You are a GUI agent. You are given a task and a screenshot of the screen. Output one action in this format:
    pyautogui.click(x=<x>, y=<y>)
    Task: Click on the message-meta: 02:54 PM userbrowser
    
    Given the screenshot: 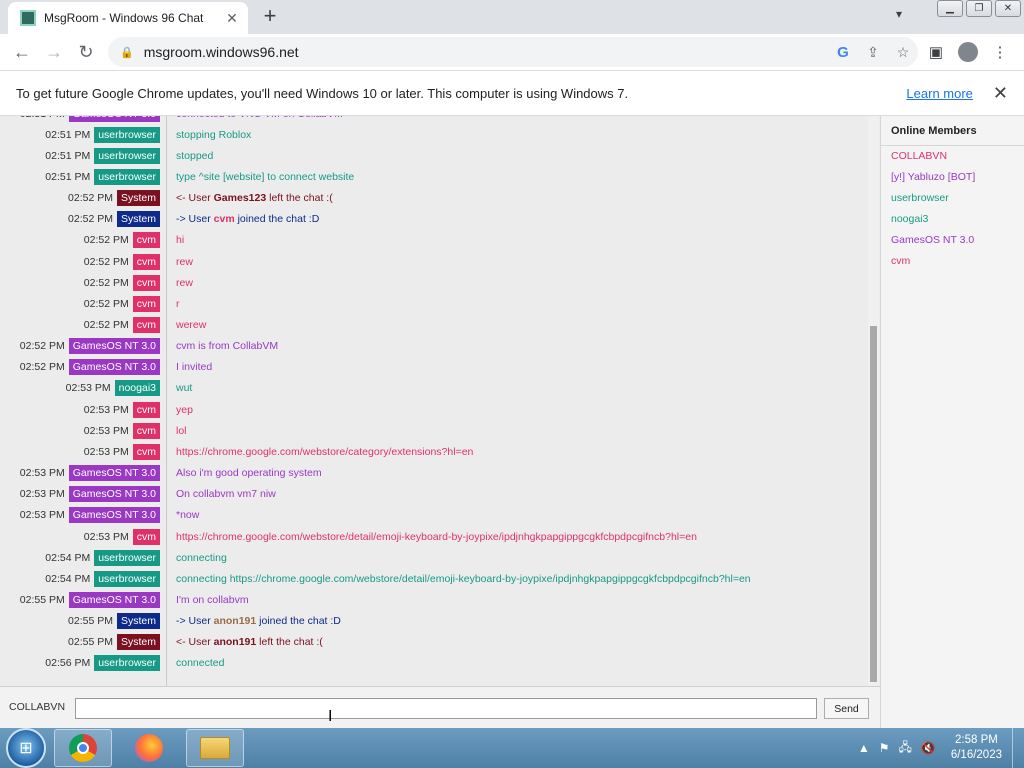 What is the action you would take?
    pyautogui.click(x=80, y=578)
    